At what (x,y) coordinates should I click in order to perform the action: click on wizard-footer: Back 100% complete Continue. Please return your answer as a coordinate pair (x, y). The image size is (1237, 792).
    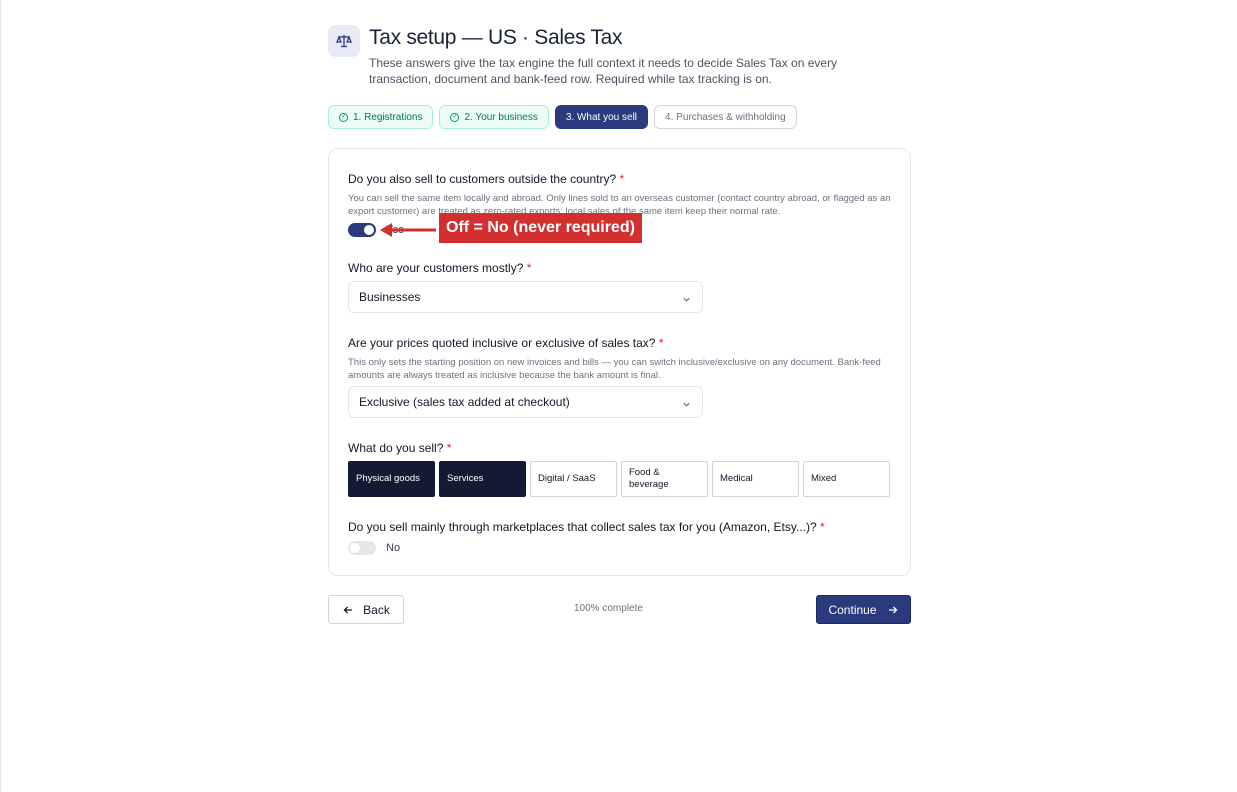
    Looking at the image, I should click on (619, 609).